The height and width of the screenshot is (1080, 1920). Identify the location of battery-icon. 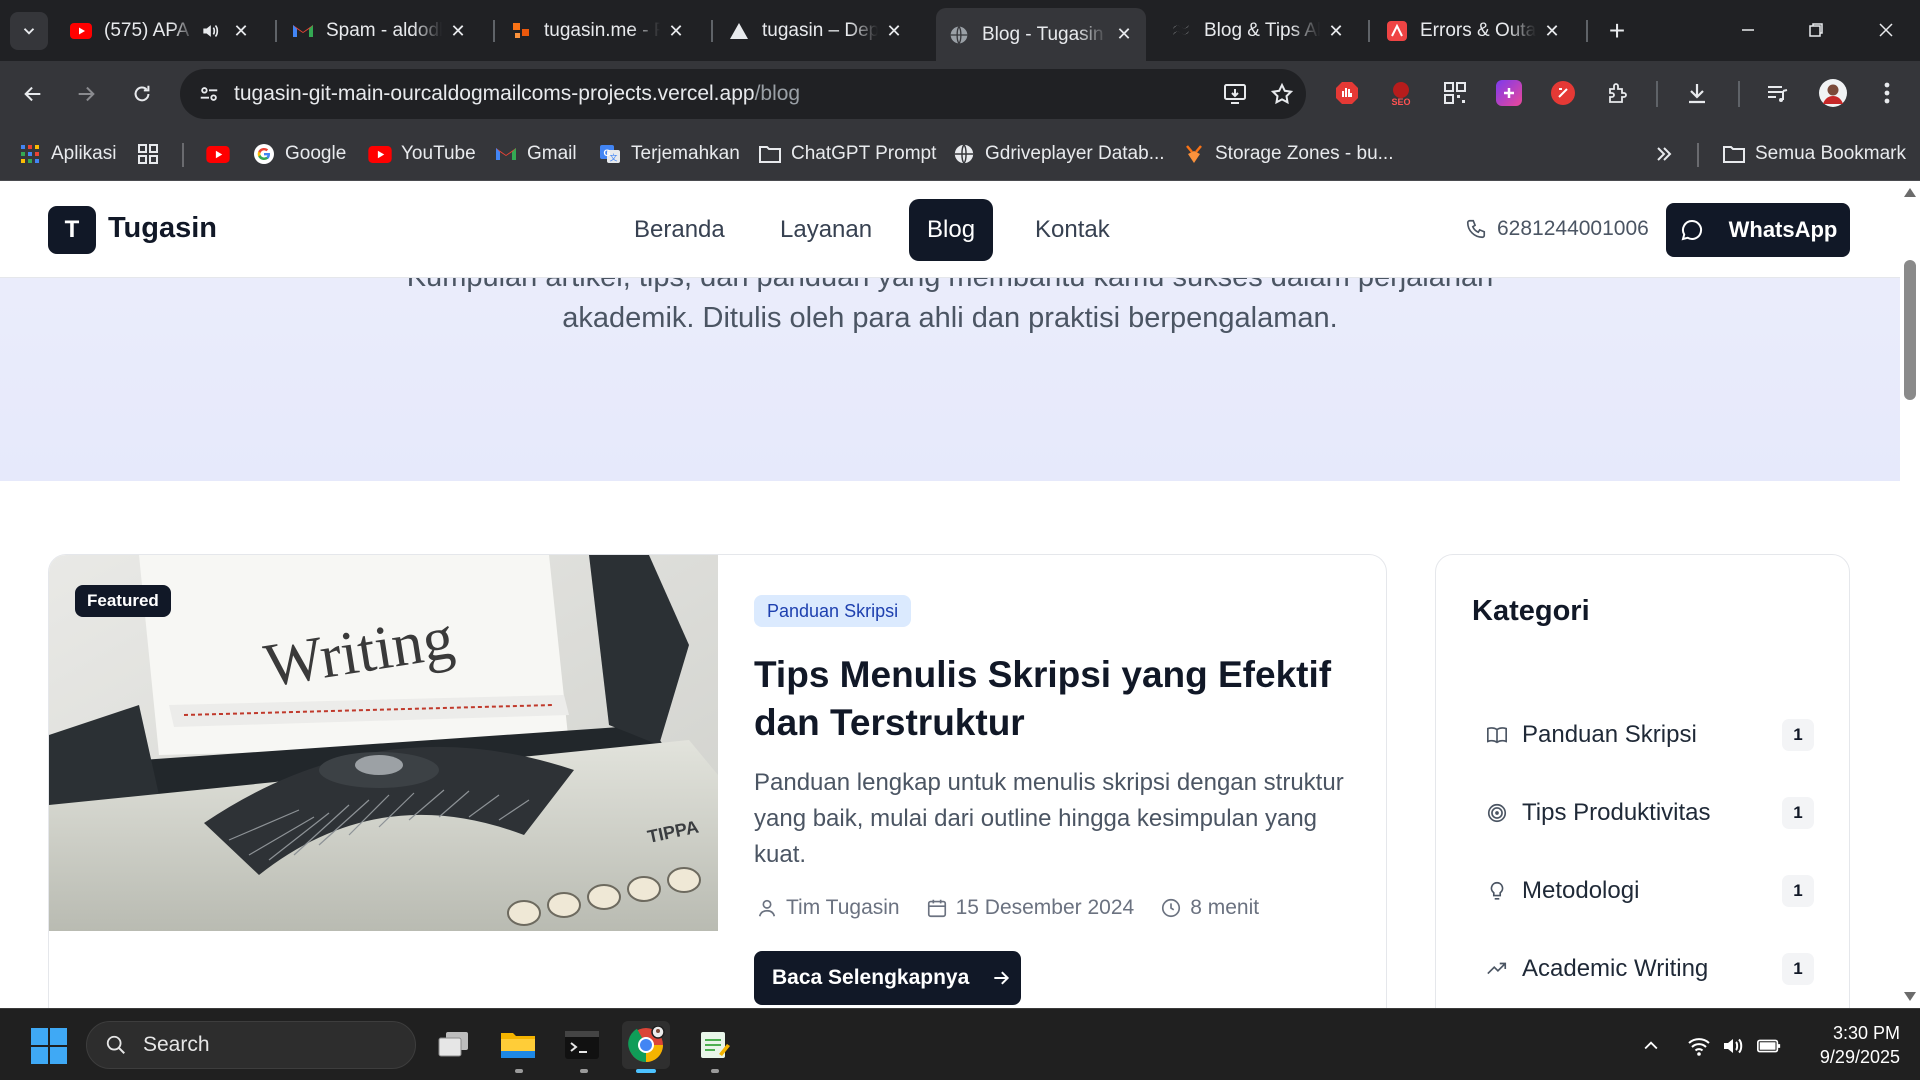
(1769, 1046).